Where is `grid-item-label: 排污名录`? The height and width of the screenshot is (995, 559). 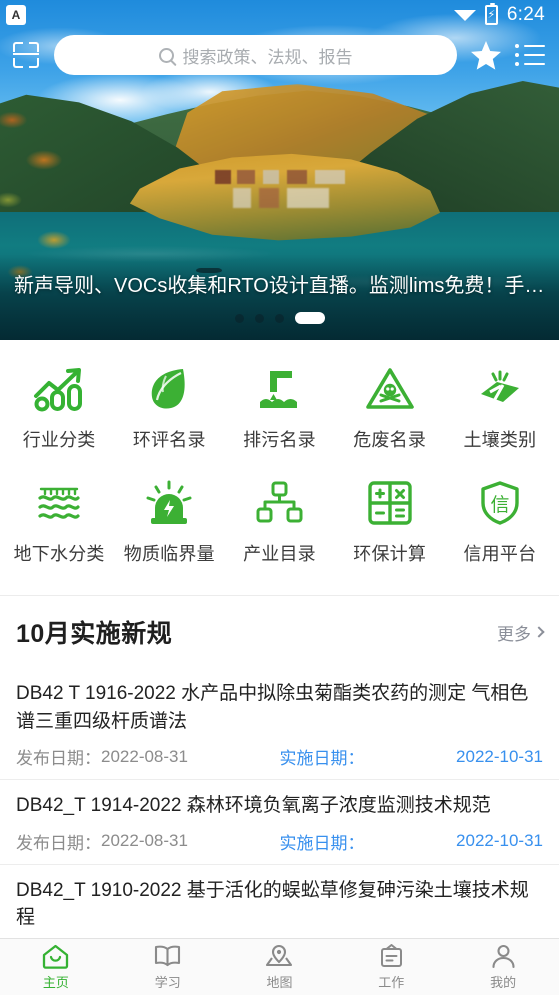
grid-item-label: 排污名录 is located at coordinates (279, 440).